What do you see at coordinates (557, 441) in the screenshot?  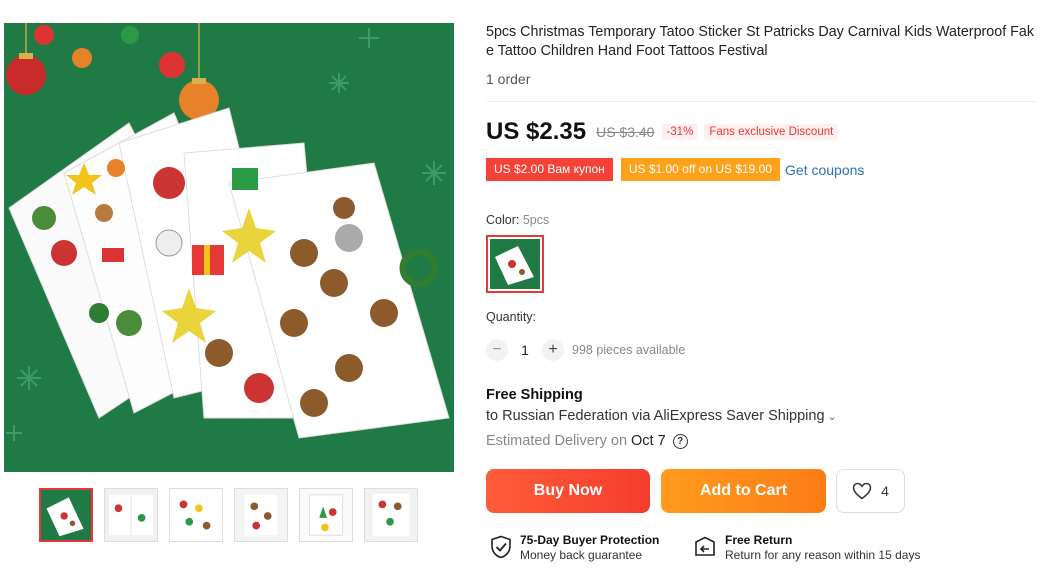 I see `delivery-label: Estimated Delivery on` at bounding box center [557, 441].